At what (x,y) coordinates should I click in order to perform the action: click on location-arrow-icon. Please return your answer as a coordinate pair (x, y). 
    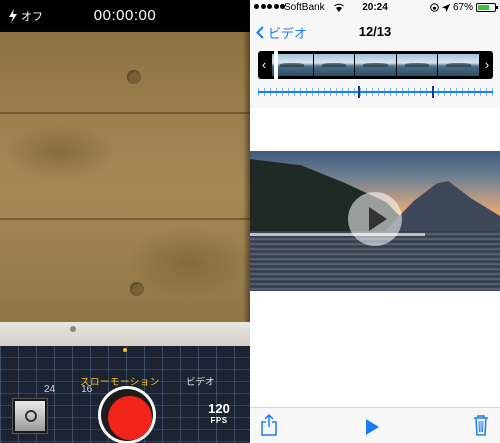
    Looking at the image, I should click on (445, 7).